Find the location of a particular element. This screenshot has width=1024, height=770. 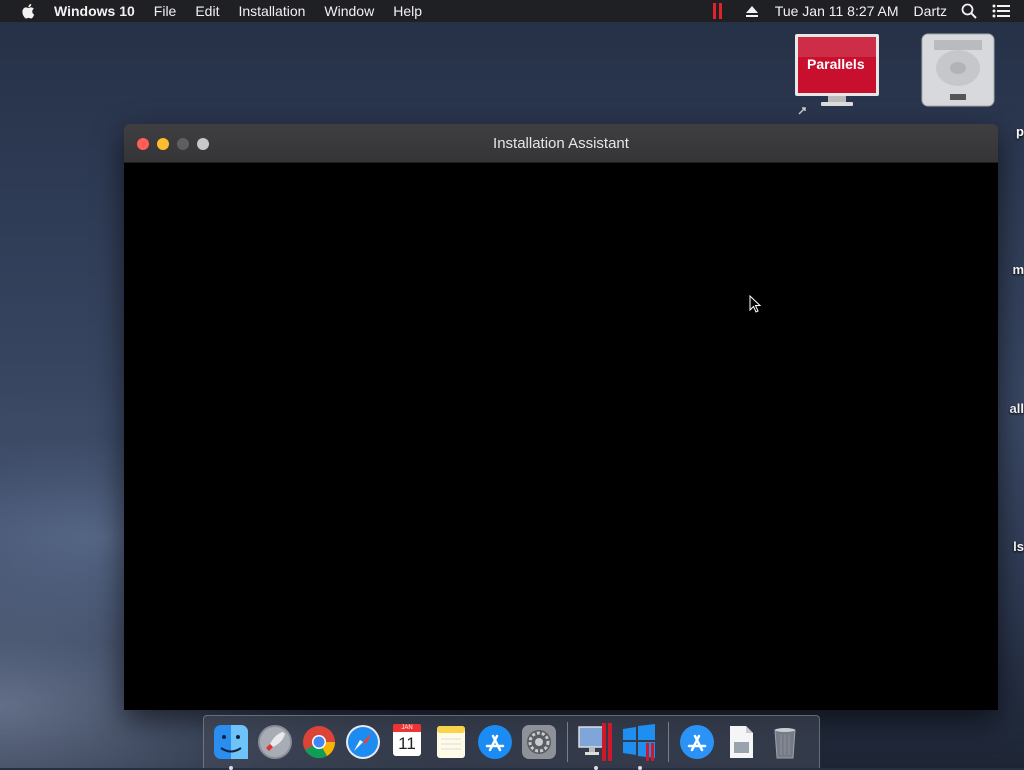

app-store-folder-icon is located at coordinates (697, 742).